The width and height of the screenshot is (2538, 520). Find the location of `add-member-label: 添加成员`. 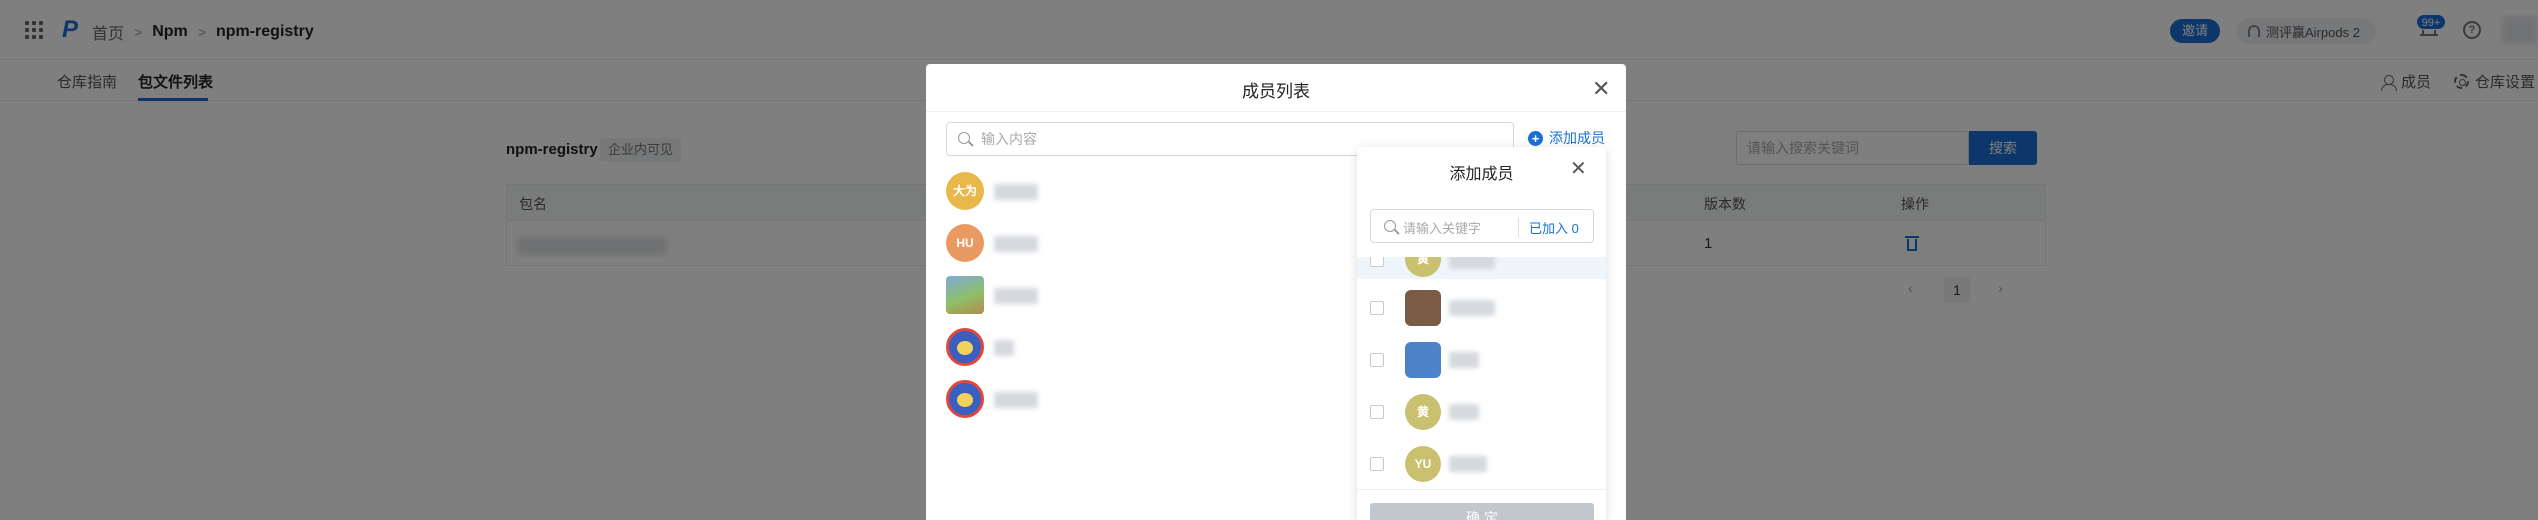

add-member-label: 添加成员 is located at coordinates (1577, 138).